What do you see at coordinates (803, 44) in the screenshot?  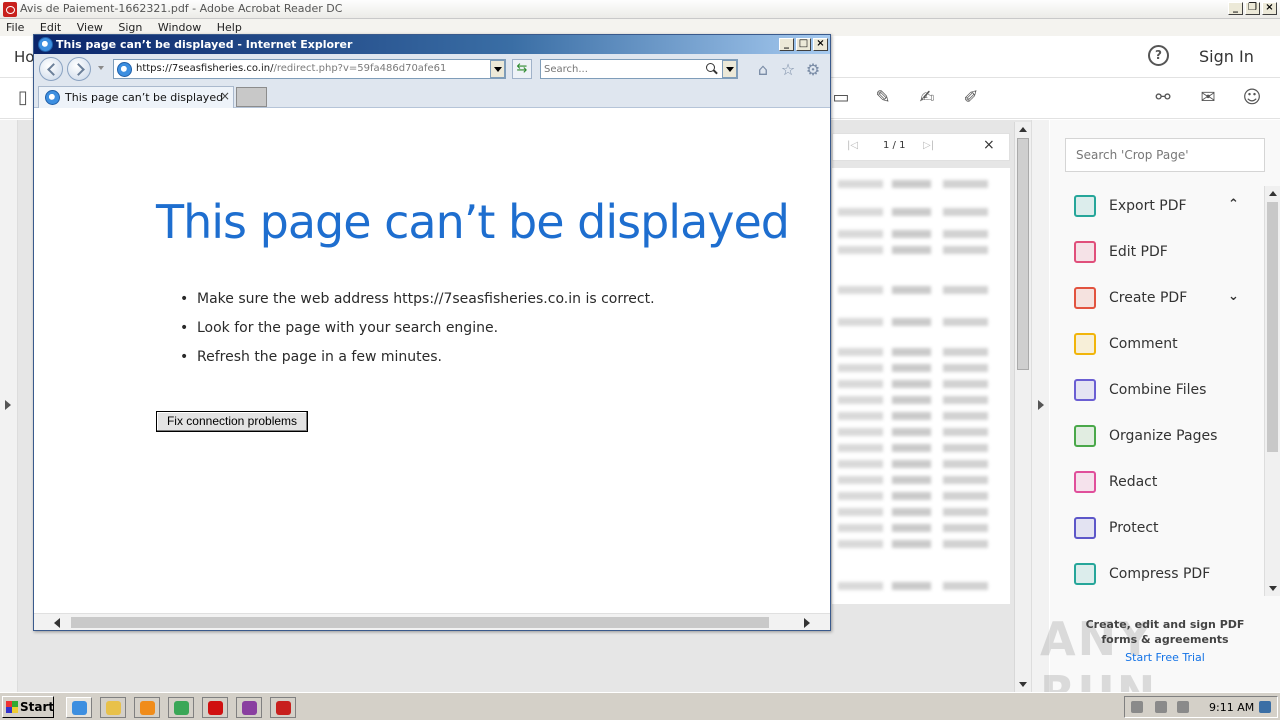 I see `ie-maximize-button: □` at bounding box center [803, 44].